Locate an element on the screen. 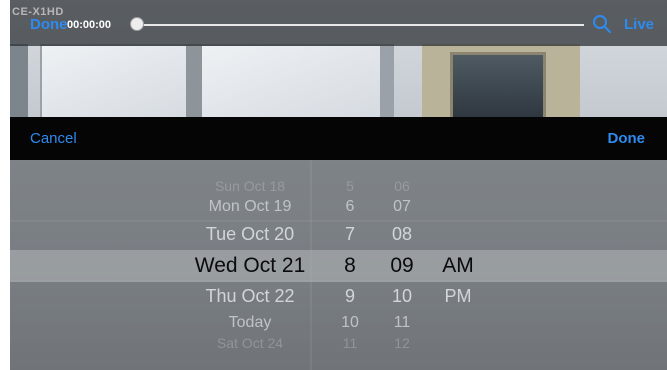 This screenshot has width=667, height=370. picker-selected-row: Wed Oct 21 8 09 AM is located at coordinates (338, 267).